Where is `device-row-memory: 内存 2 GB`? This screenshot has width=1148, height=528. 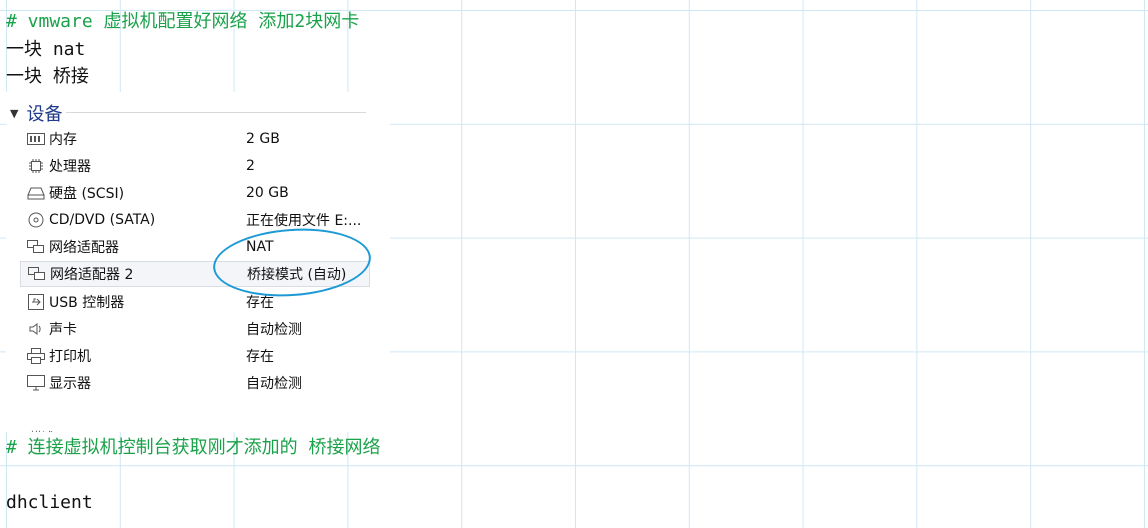
device-row-memory: 内存 2 GB is located at coordinates (195, 139).